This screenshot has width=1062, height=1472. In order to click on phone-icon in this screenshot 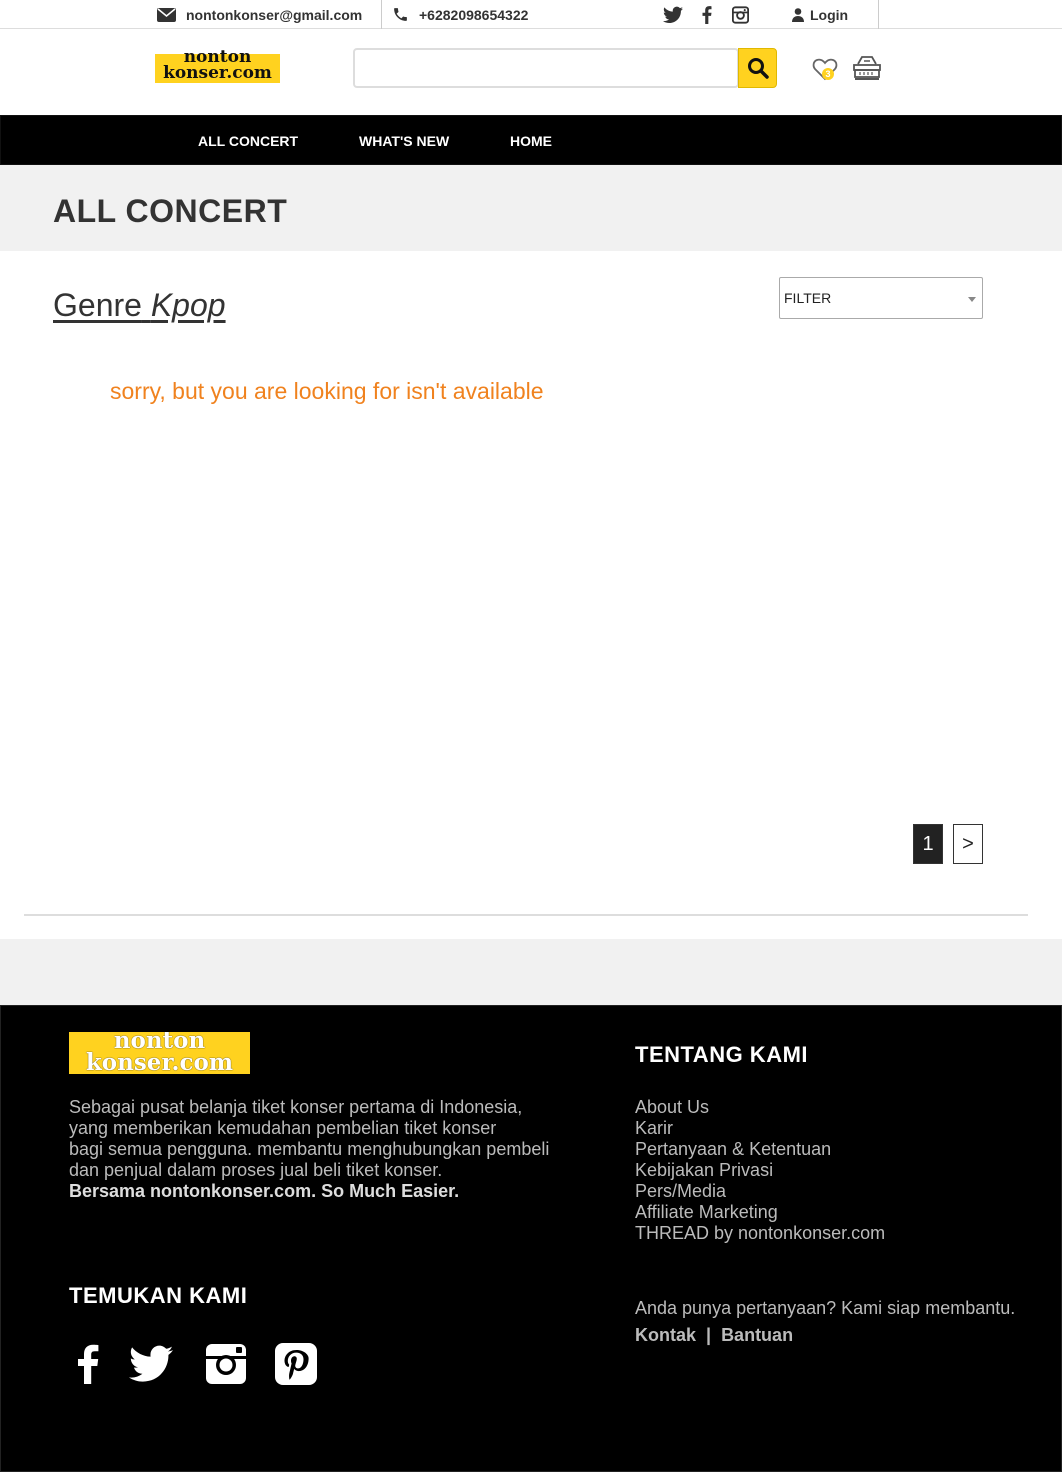, I will do `click(400, 14)`.